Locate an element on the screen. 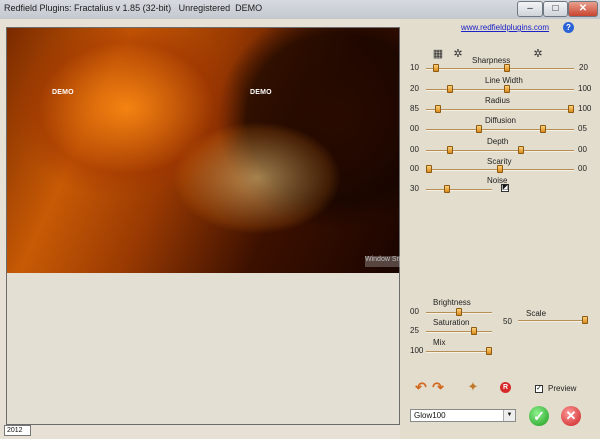  reset-icon: R is located at coordinates (505, 387).